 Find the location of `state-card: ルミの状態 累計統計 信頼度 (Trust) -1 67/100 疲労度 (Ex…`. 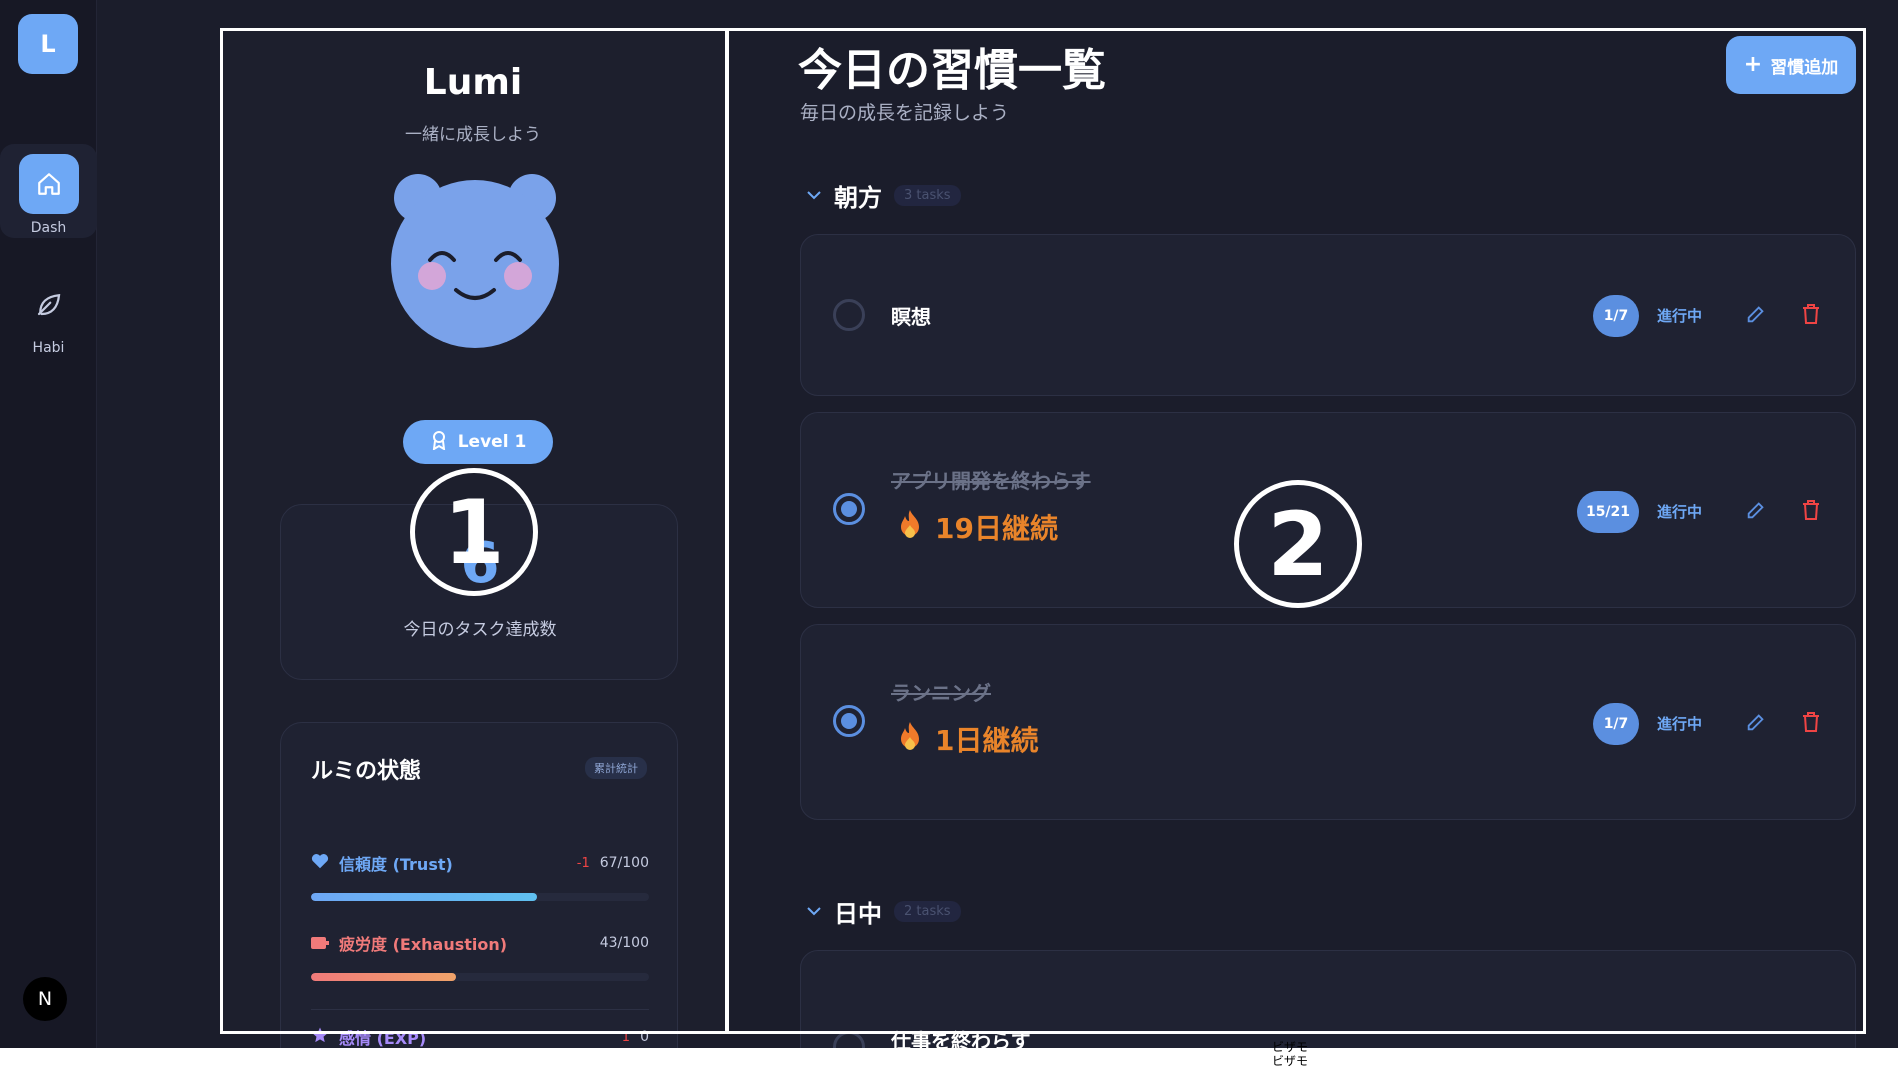

state-card: ルミの状態 累計統計 信頼度 (Trust) -1 67/100 疲労度 (Ex… is located at coordinates (479, 885).